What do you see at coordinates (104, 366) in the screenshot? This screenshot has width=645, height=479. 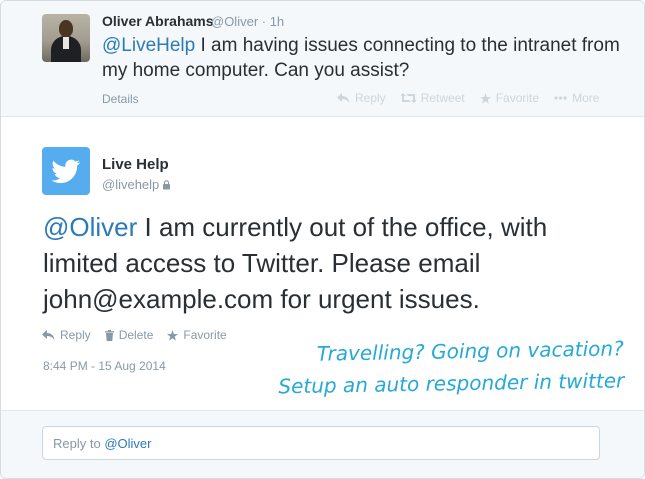 I see `timestamp-link: 8:44 PM - 15 Aug 2014` at bounding box center [104, 366].